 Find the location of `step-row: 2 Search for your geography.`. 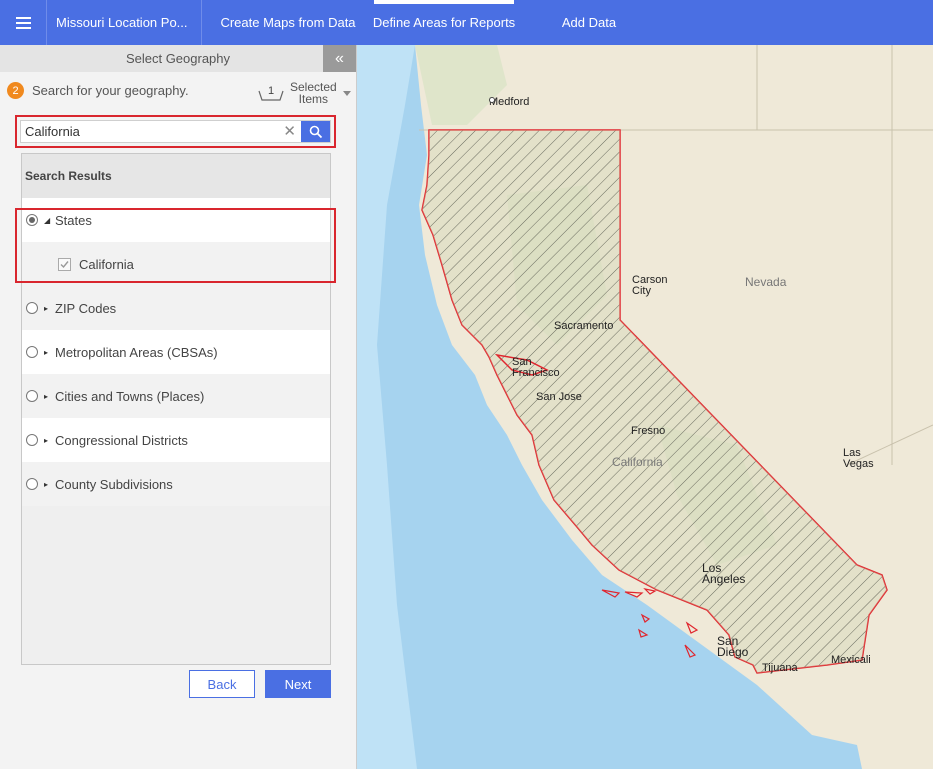

step-row: 2 Search for your geography. is located at coordinates (98, 90).